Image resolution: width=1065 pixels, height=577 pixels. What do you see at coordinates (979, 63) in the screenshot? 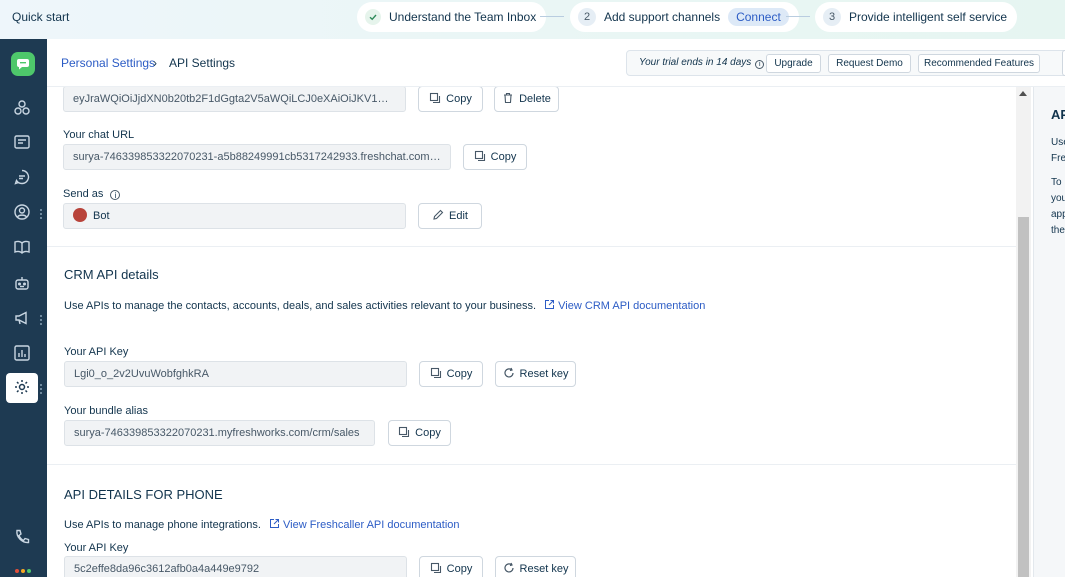
I see `recommended-features-button: Recommended Features` at bounding box center [979, 63].